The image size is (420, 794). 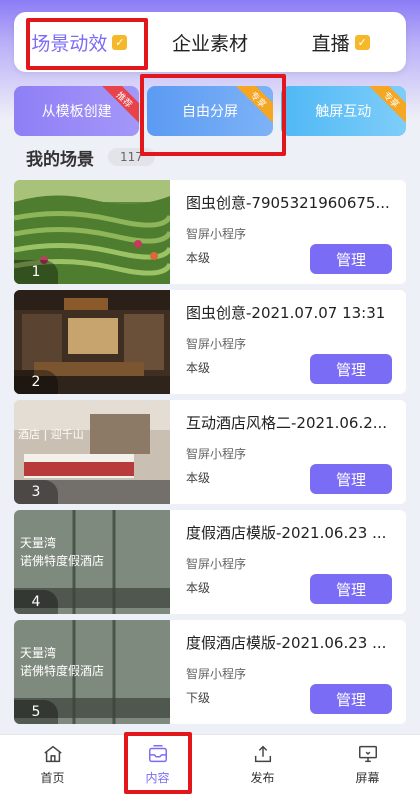 I want to click on home-icon, so click(x=52, y=754).